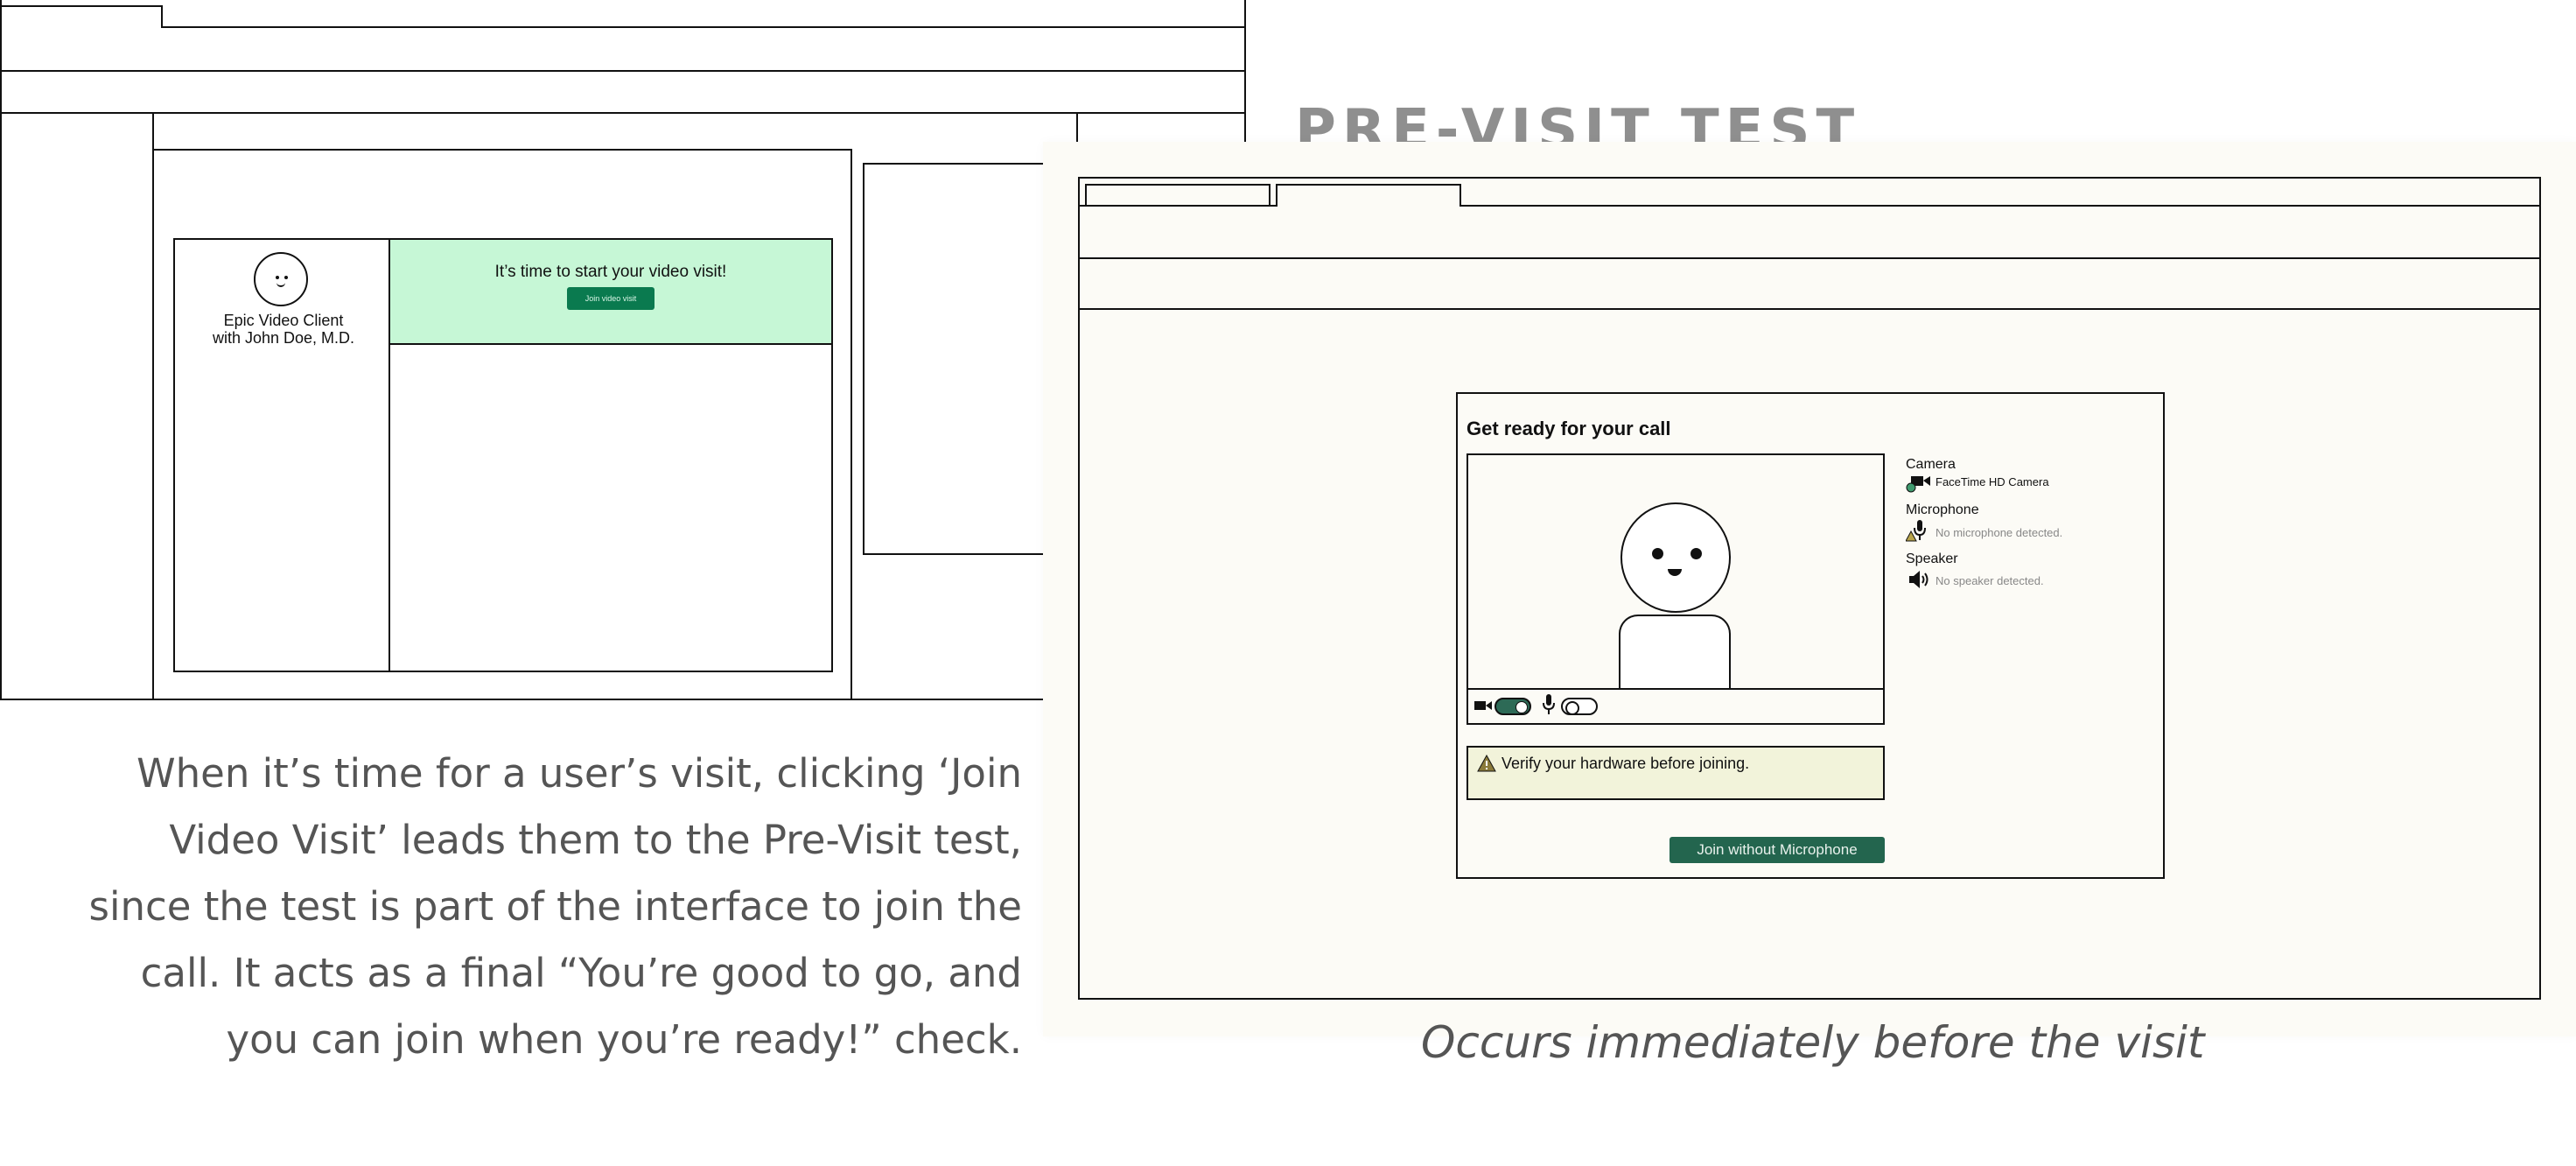 Image resolution: width=2576 pixels, height=1166 pixels. What do you see at coordinates (1579, 706) in the screenshot?
I see `microphone-toggle` at bounding box center [1579, 706].